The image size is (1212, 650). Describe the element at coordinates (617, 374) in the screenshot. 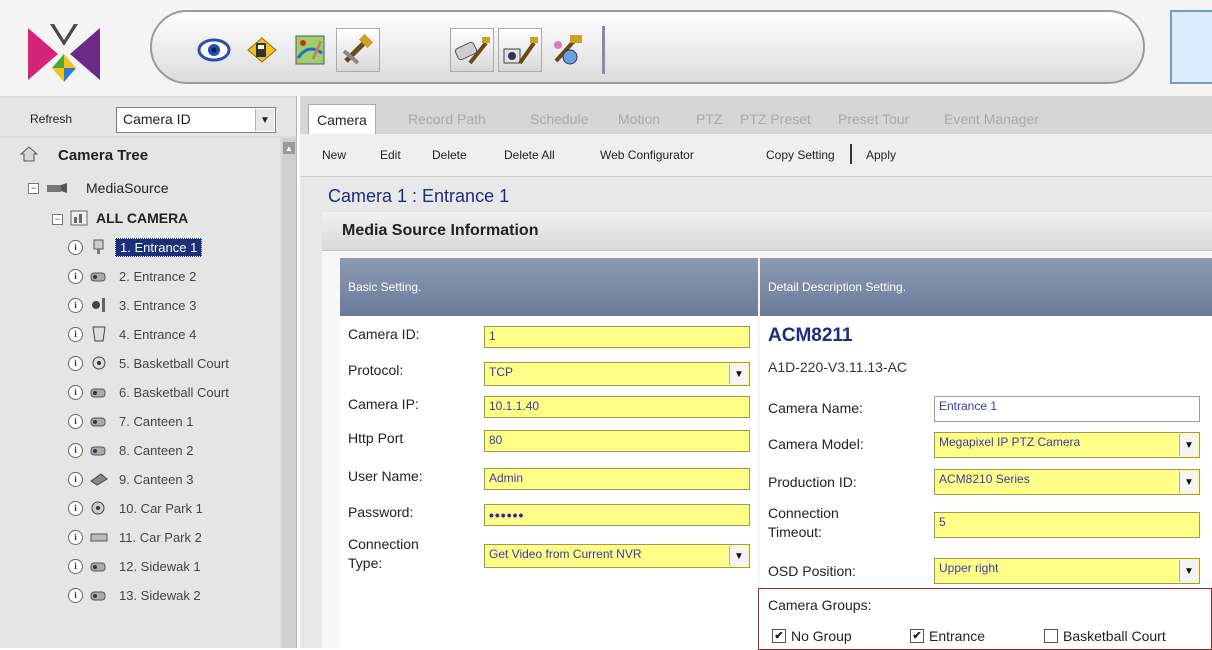

I see `protocol-select: TCP ▼` at that location.